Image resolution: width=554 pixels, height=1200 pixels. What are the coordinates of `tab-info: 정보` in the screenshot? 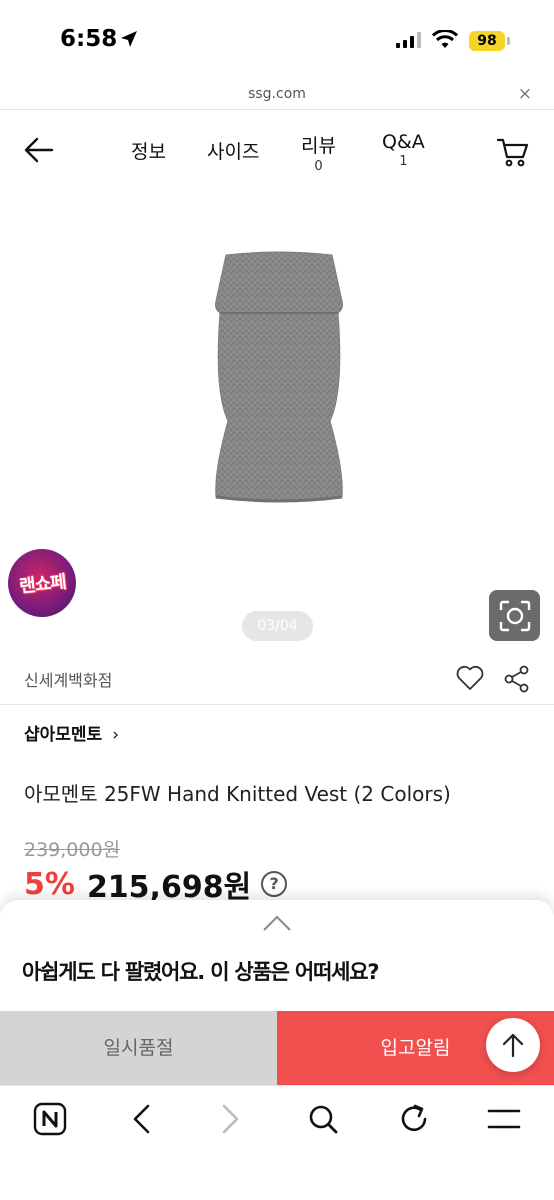 It's located at (148, 150).